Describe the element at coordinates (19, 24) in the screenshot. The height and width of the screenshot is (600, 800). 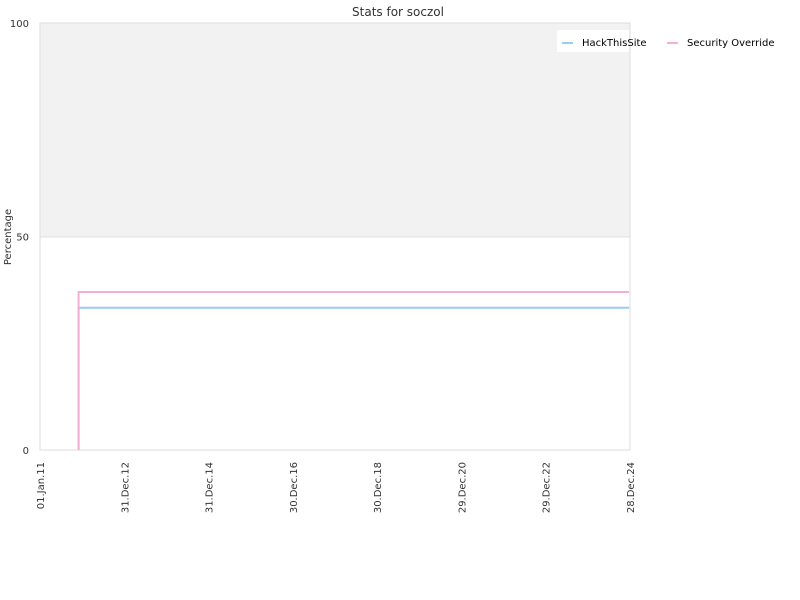
I see `y-tick-label: 100` at that location.